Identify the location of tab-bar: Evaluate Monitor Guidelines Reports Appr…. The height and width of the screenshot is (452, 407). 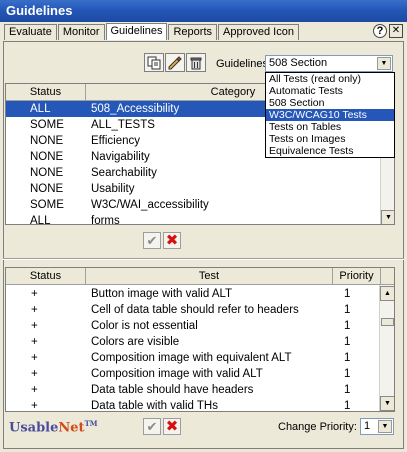
(152, 32).